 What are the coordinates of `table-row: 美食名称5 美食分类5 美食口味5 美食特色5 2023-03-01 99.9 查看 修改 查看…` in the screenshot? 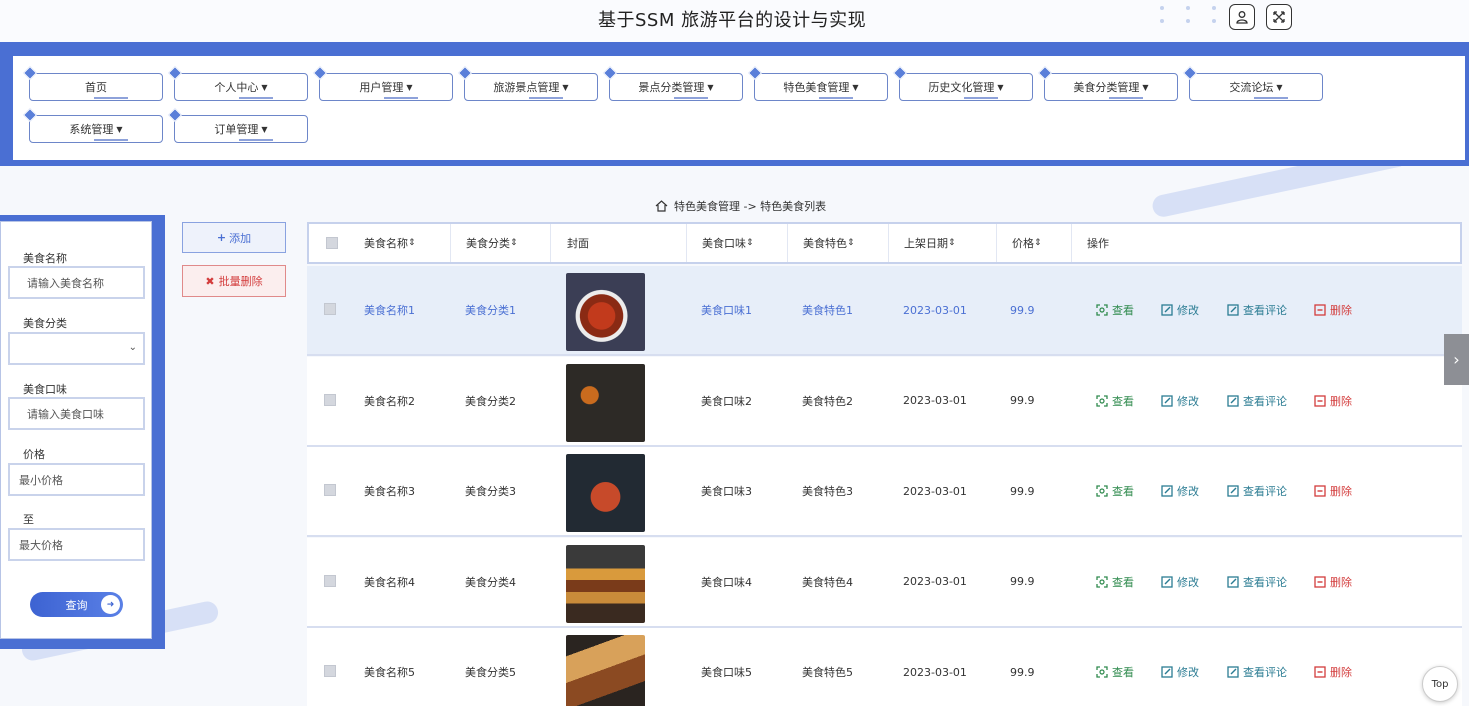 It's located at (884, 667).